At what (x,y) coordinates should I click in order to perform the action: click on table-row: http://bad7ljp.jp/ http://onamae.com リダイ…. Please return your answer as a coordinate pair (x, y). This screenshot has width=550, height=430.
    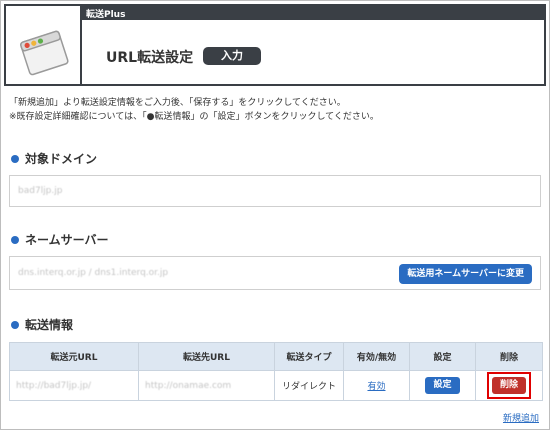
    Looking at the image, I should click on (276, 385).